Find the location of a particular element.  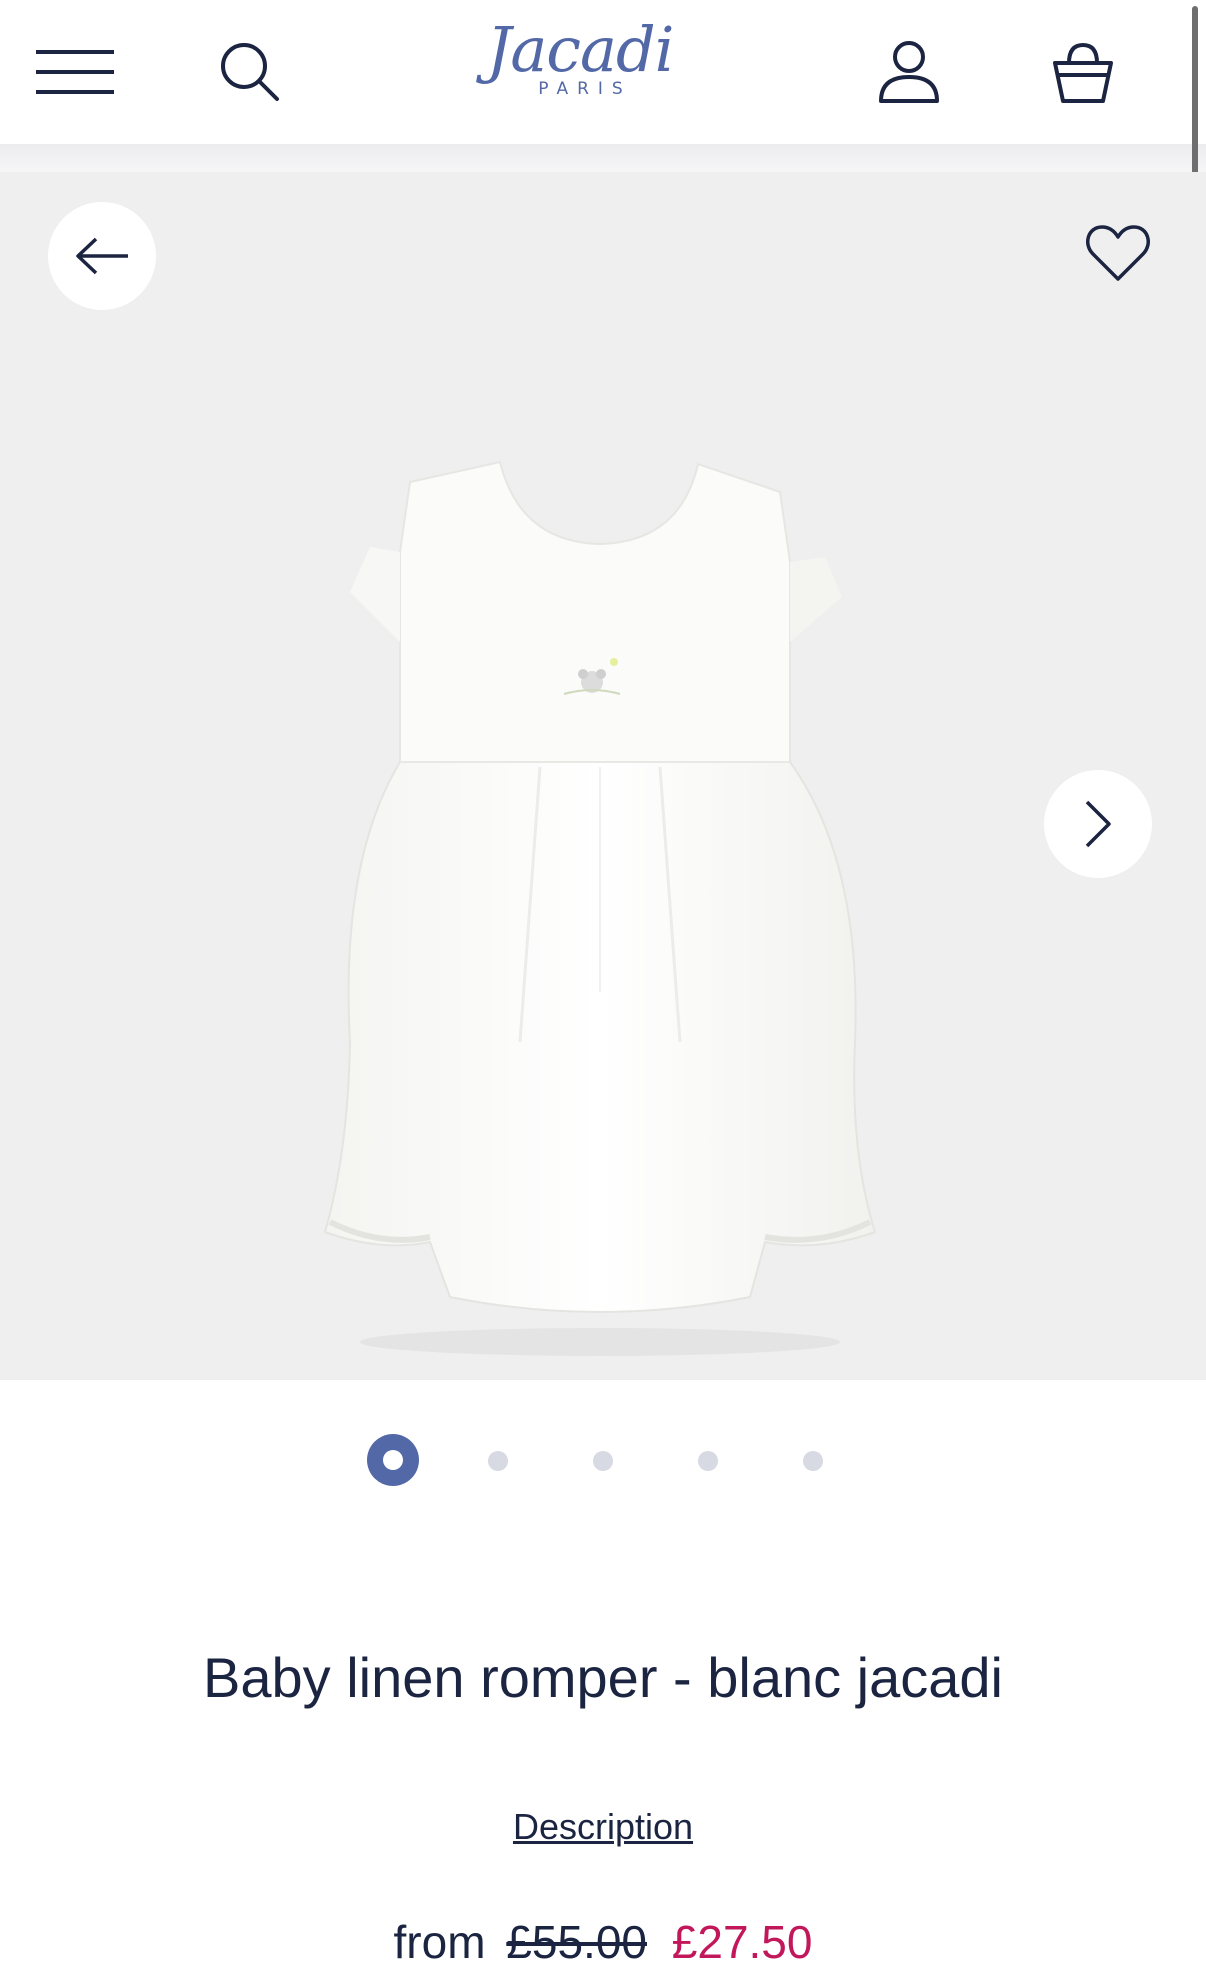

shopping-bag-icon is located at coordinates (1083, 72).